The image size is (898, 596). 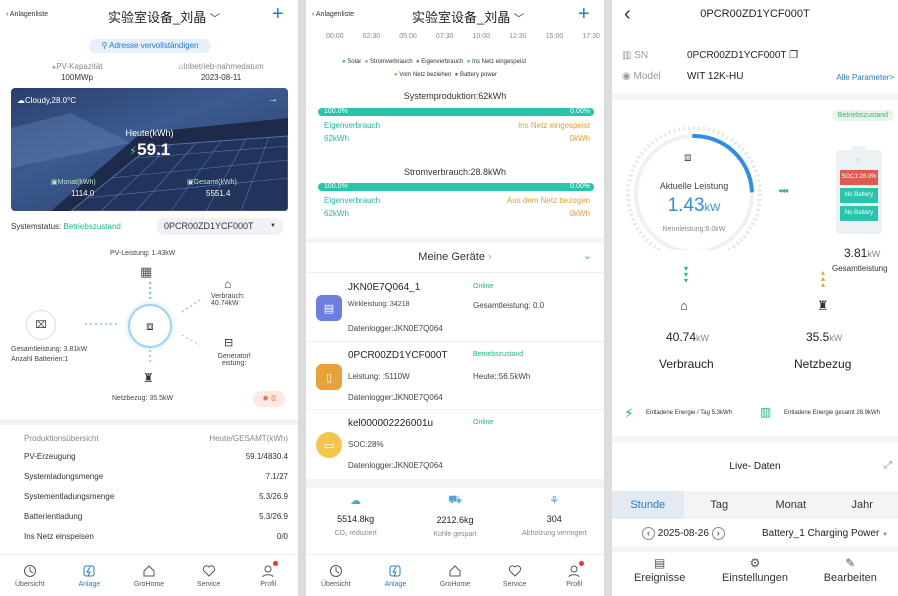 What do you see at coordinates (648, 505) in the screenshot?
I see `tab-hour: Stunde` at bounding box center [648, 505].